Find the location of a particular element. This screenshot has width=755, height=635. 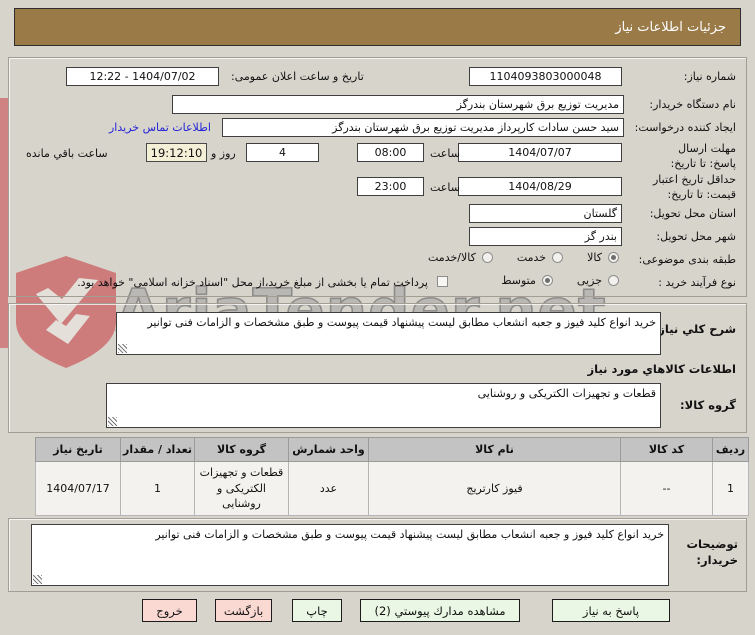

col-name: نام کالا is located at coordinates (494, 449).